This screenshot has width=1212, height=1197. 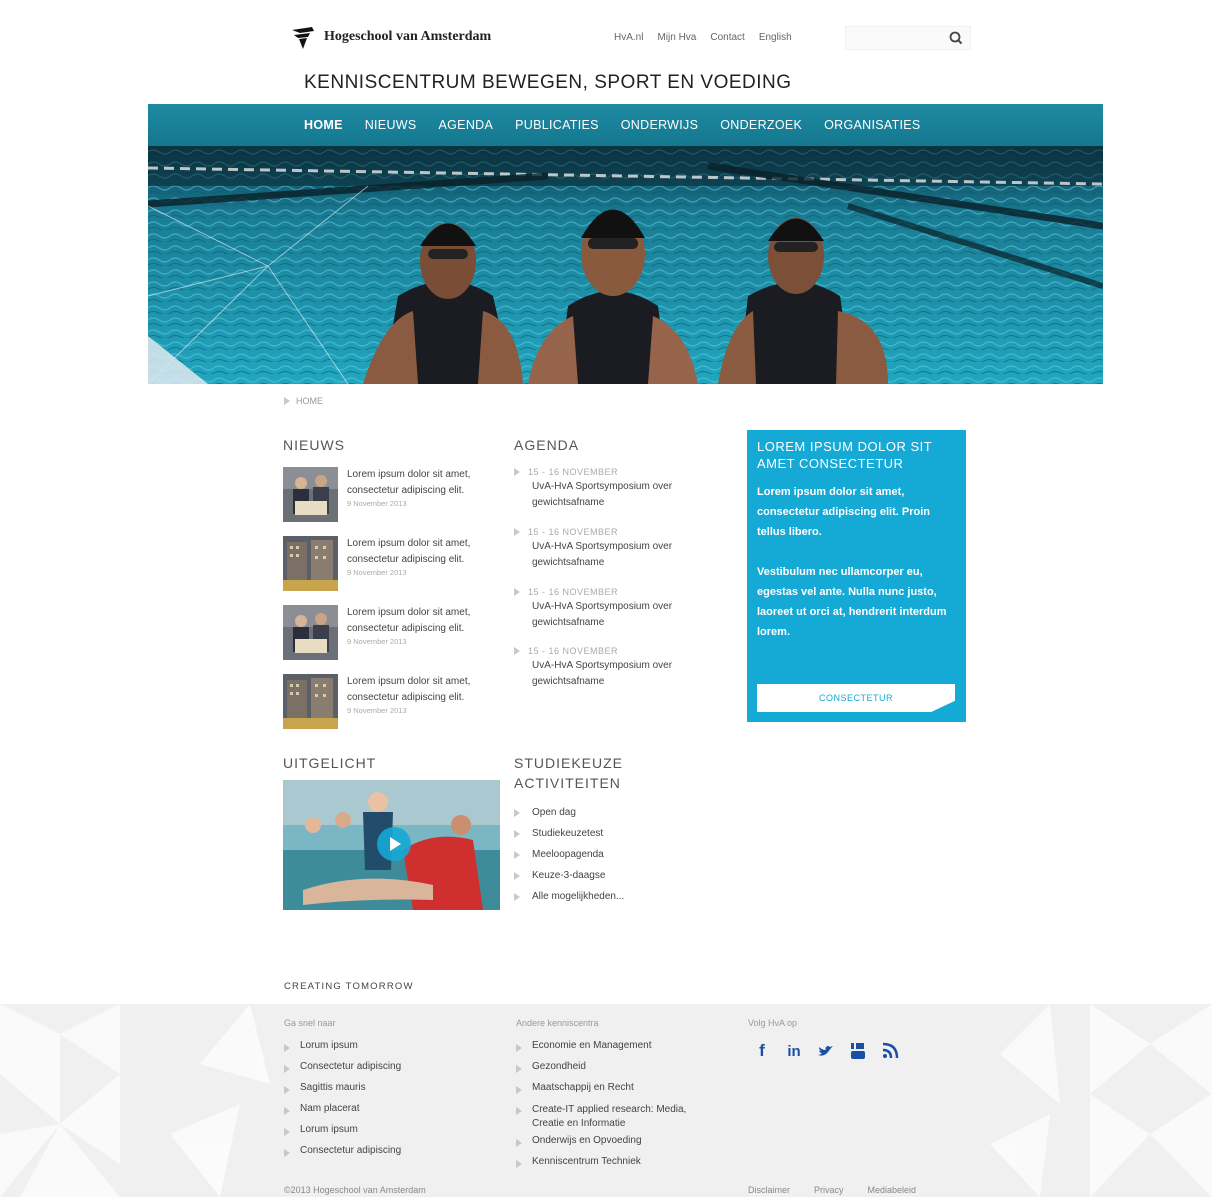 I want to click on top-link-hva: HvA.nl, so click(x=628, y=37).